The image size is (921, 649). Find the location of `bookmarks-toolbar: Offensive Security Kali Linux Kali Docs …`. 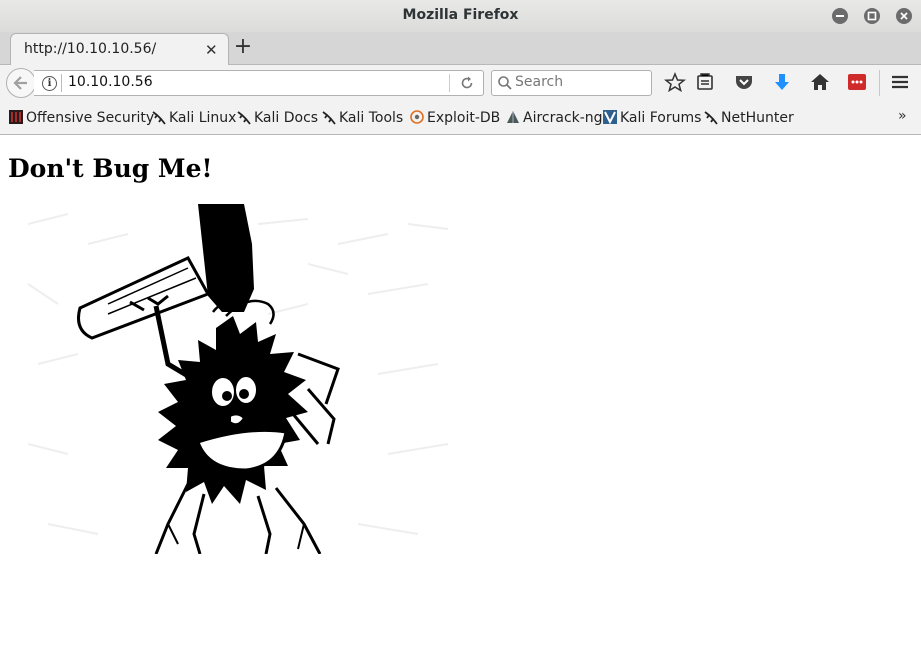

bookmarks-toolbar: Offensive Security Kali Linux Kali Docs … is located at coordinates (460, 117).